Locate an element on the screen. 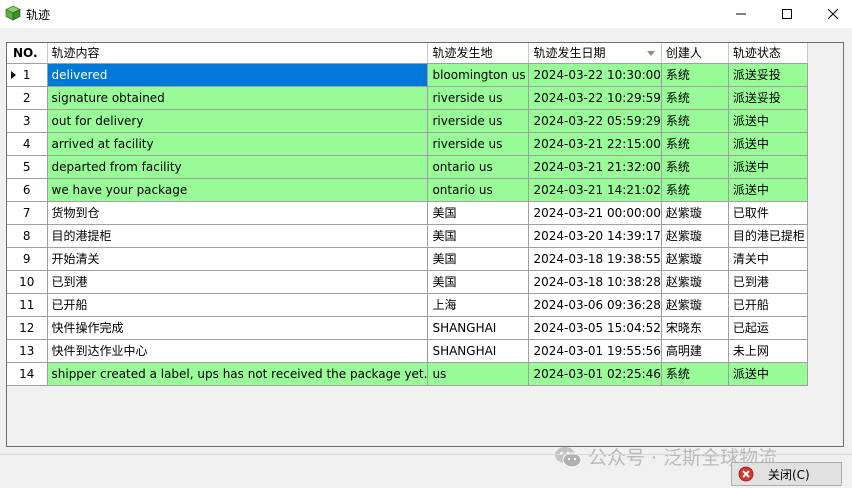  col-header-status: 轨迹状态 is located at coordinates (768, 53).